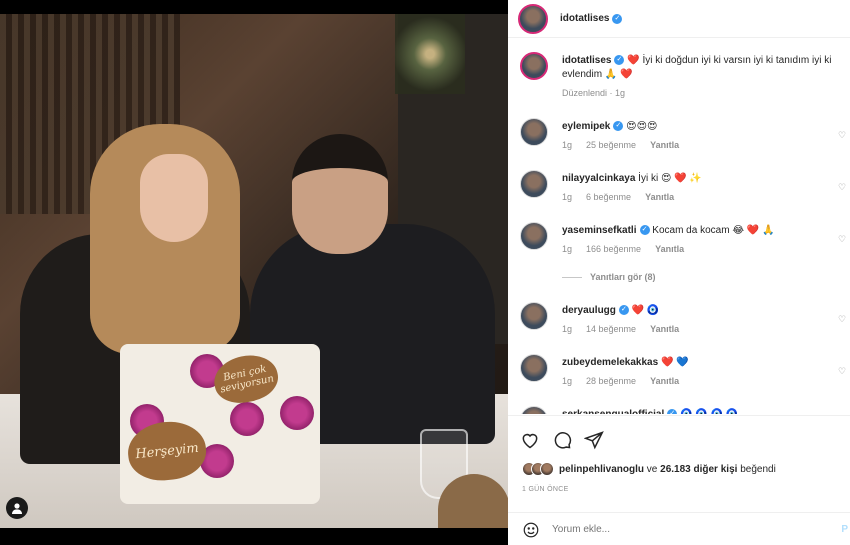  What do you see at coordinates (758, 469) in the screenshot?
I see `likes-suffix: beğendi` at bounding box center [758, 469].